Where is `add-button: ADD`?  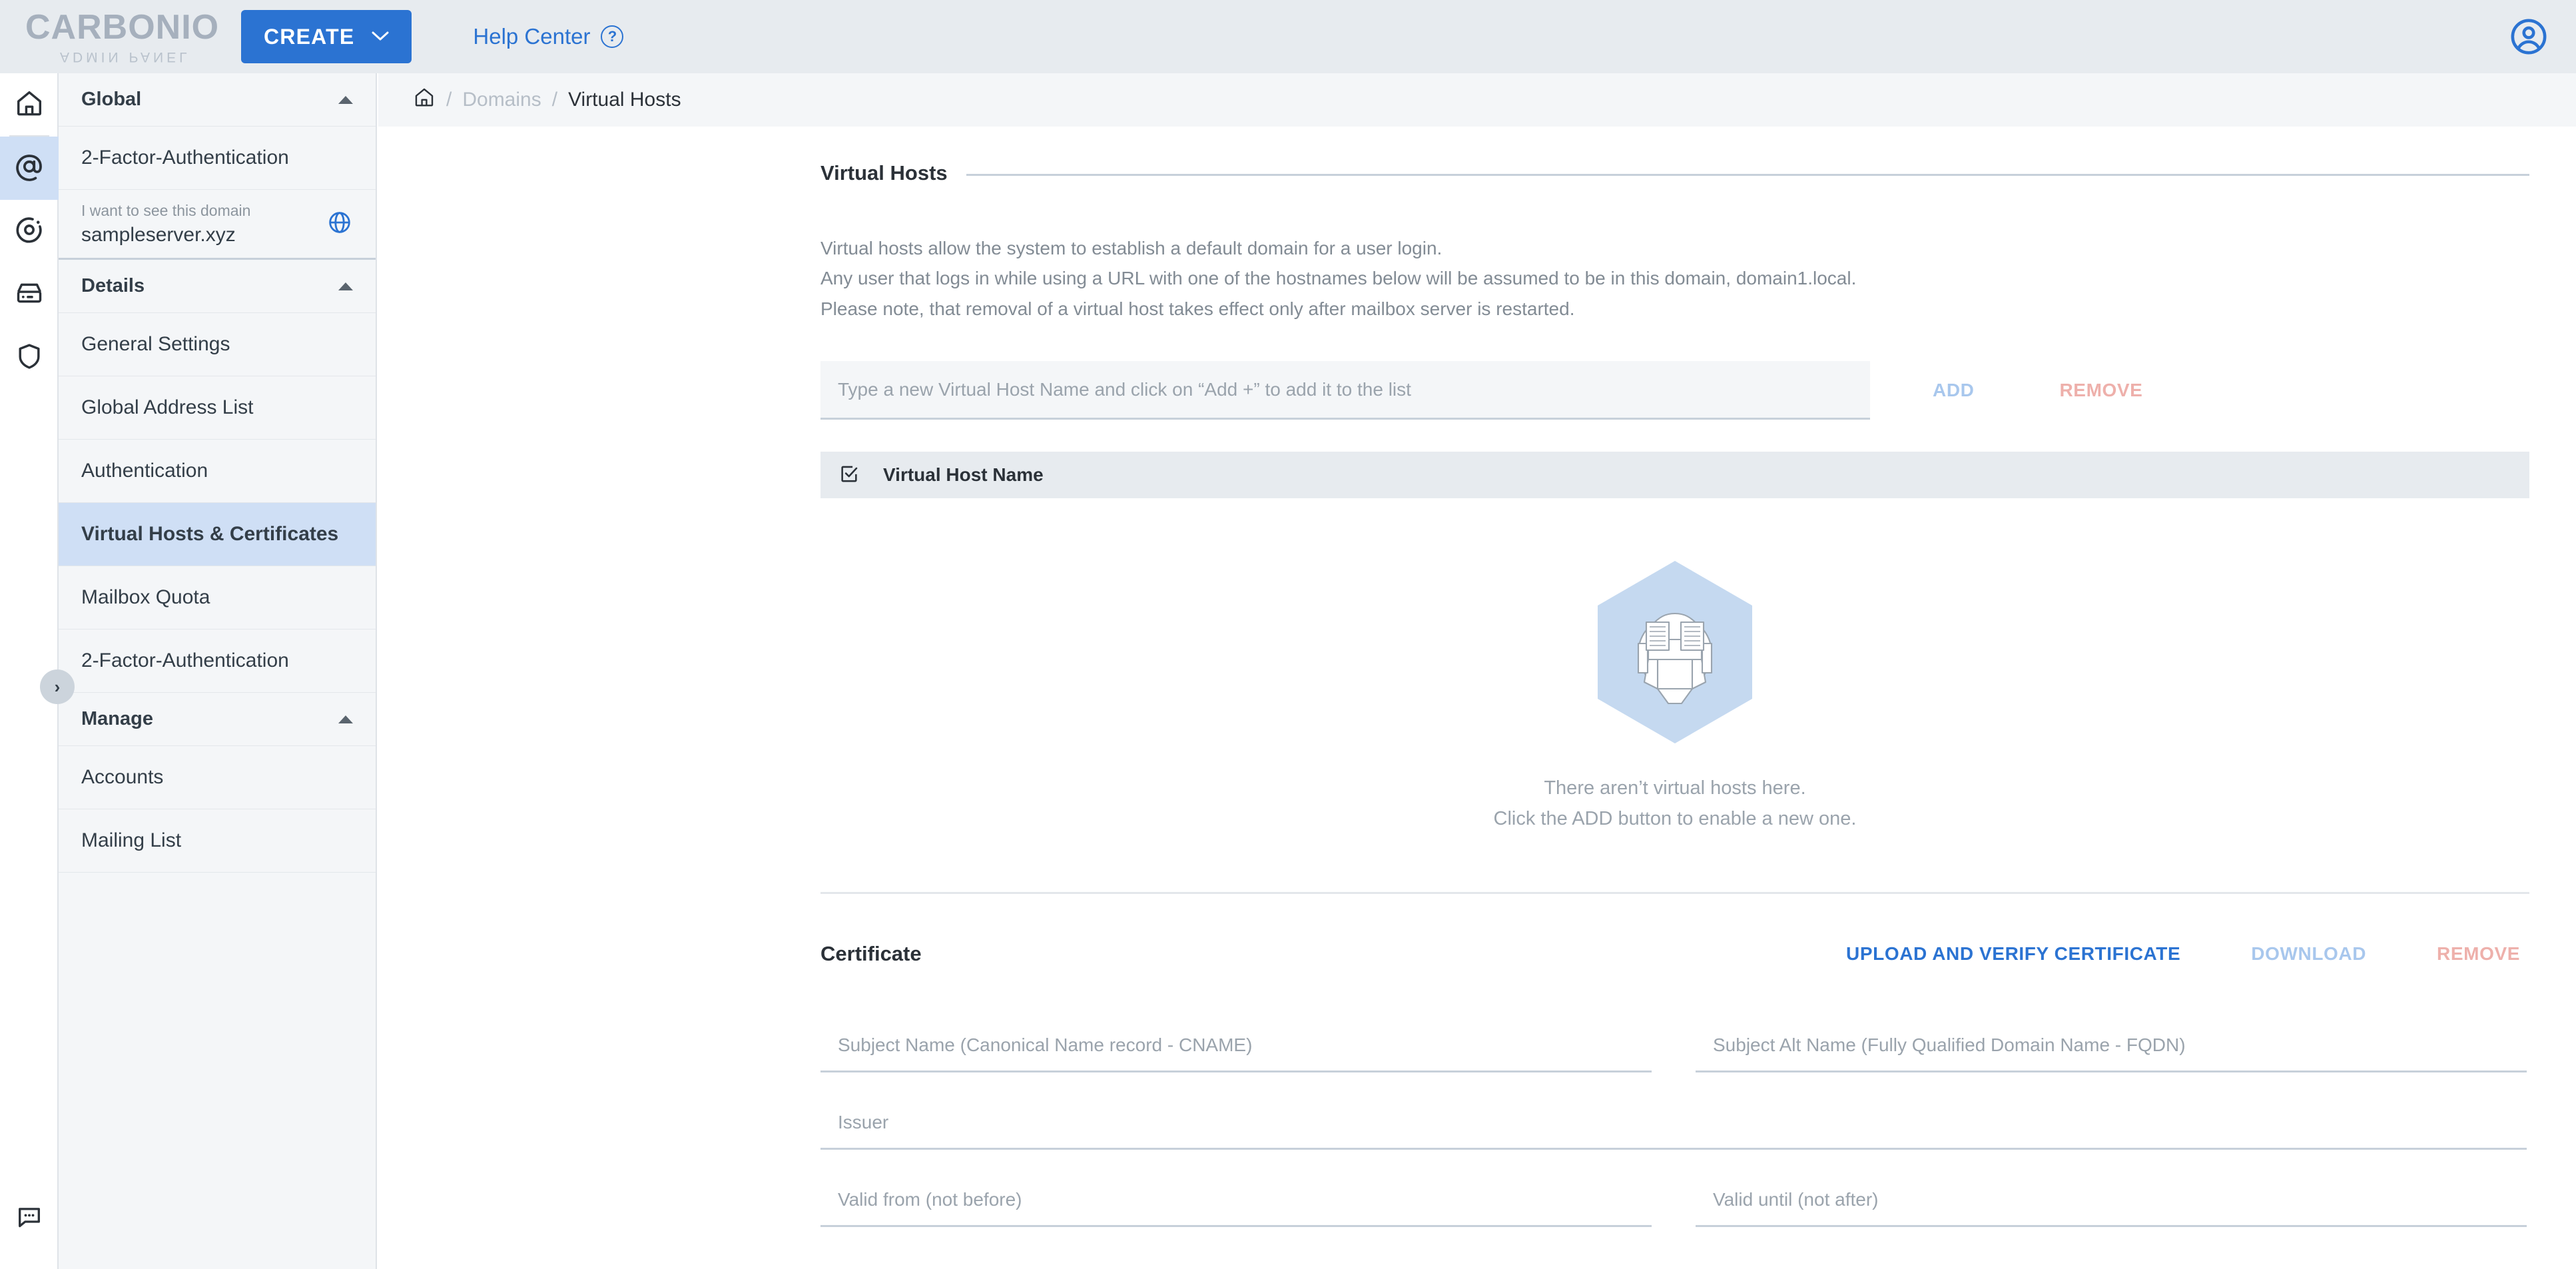
add-button: ADD is located at coordinates (1953, 390).